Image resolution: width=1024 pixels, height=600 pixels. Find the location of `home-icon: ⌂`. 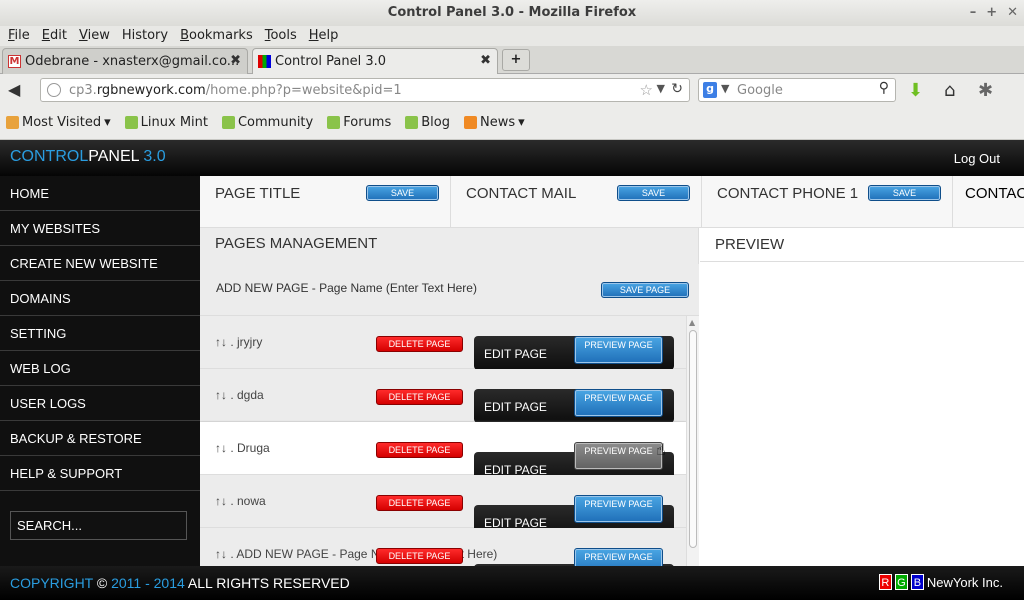

home-icon: ⌂ is located at coordinates (949, 90).